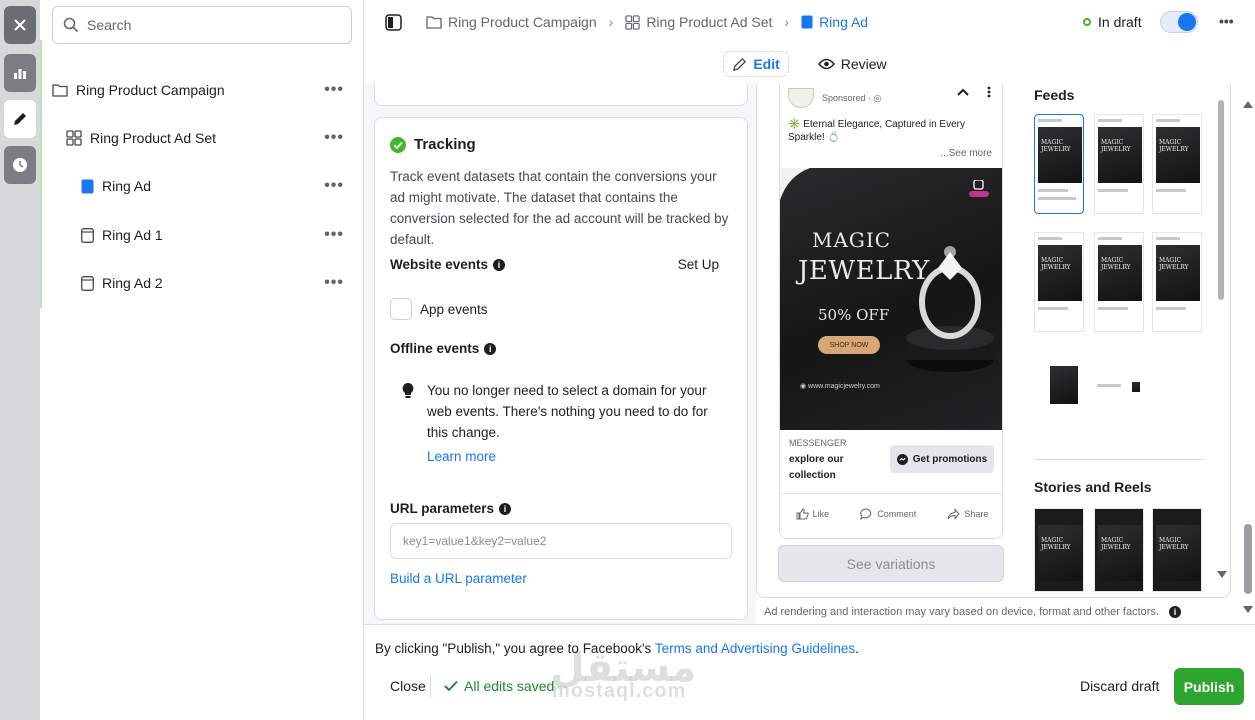  What do you see at coordinates (1248, 104) in the screenshot?
I see `scroll-up-icon` at bounding box center [1248, 104].